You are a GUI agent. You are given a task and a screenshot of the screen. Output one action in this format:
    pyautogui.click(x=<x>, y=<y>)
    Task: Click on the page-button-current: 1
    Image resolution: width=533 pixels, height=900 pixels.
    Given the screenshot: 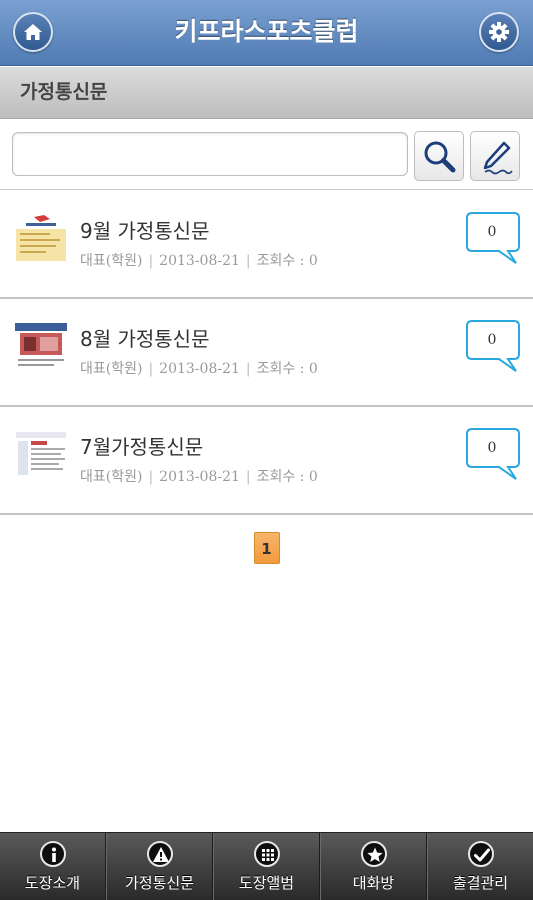 What is the action you would take?
    pyautogui.click(x=266, y=548)
    